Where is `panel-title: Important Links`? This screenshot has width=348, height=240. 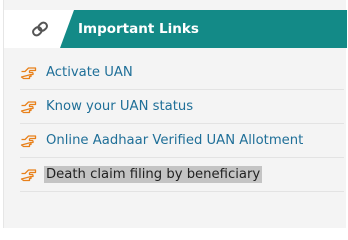
panel-title: Important Links is located at coordinates (138, 29).